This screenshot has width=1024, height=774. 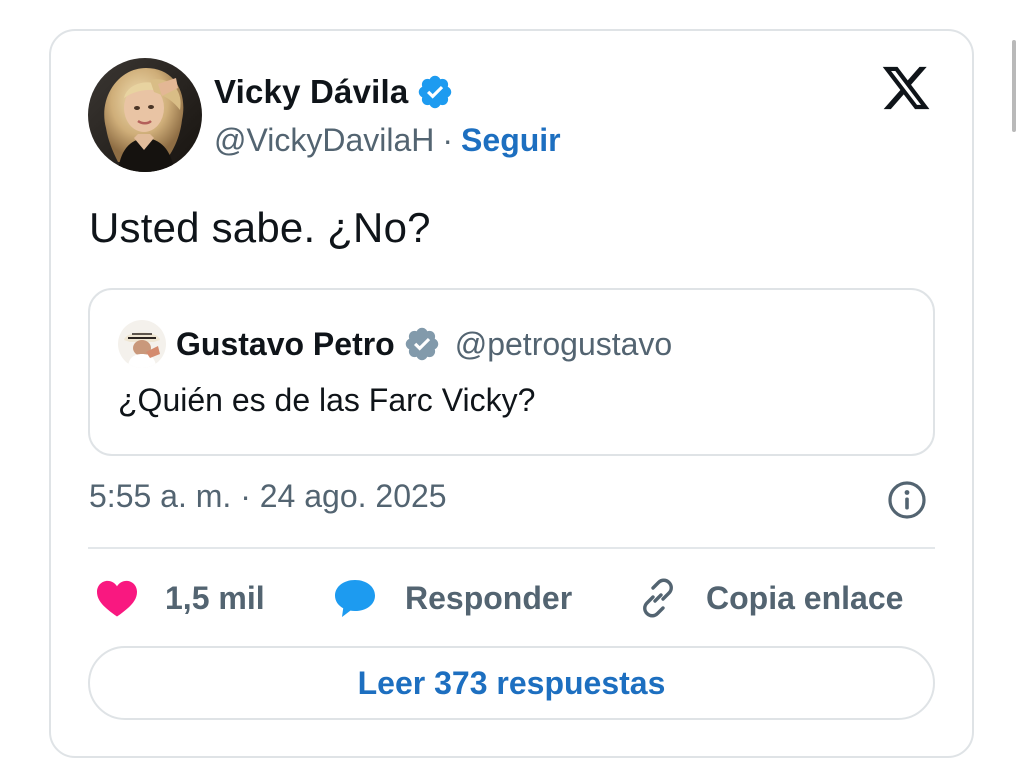 I want to click on like-count: 1,5 mil, so click(x=215, y=597).